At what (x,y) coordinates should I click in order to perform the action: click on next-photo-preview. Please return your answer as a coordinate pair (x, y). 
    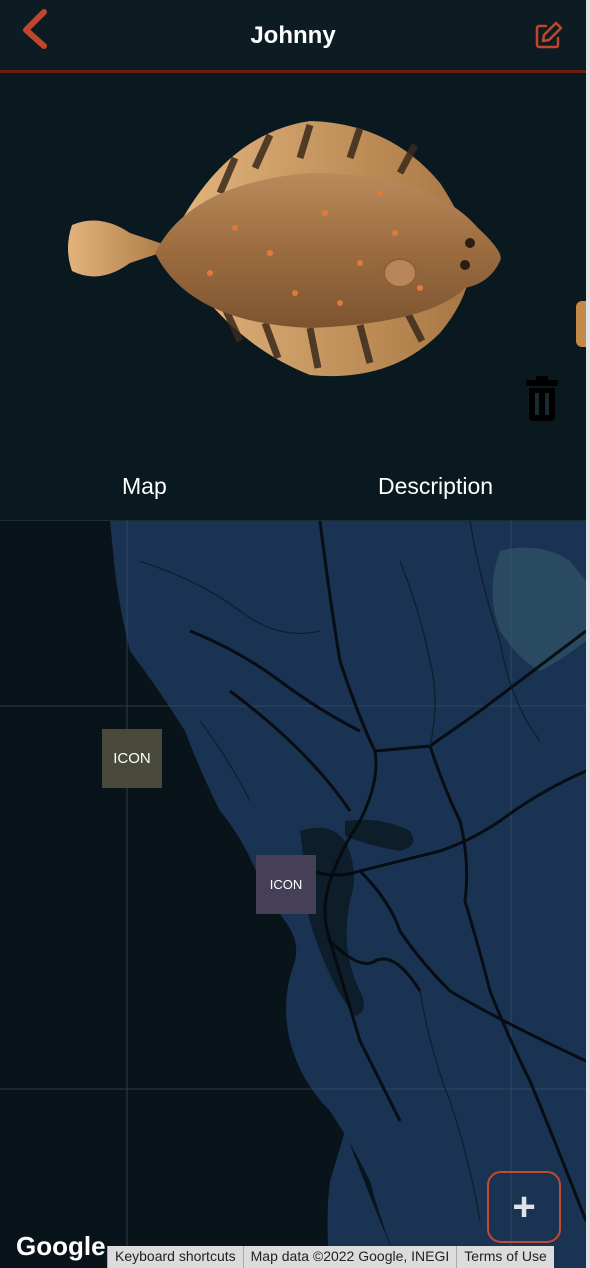
    Looking at the image, I should click on (581, 324).